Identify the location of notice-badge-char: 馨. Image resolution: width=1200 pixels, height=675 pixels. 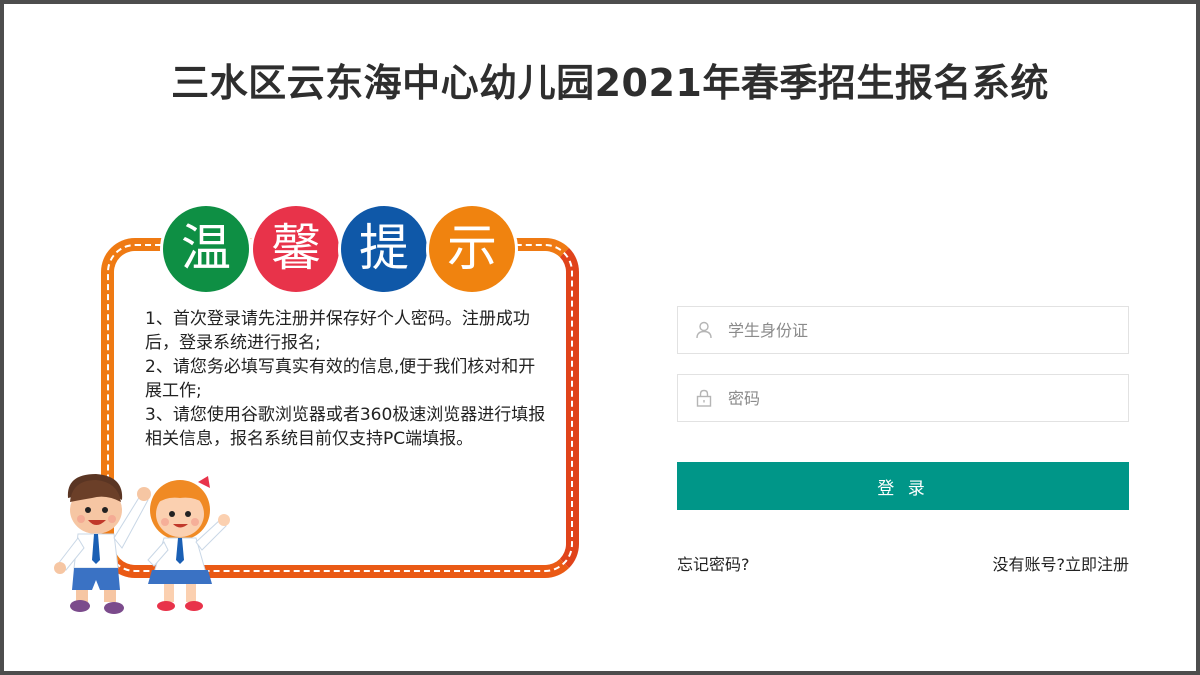
(296, 248).